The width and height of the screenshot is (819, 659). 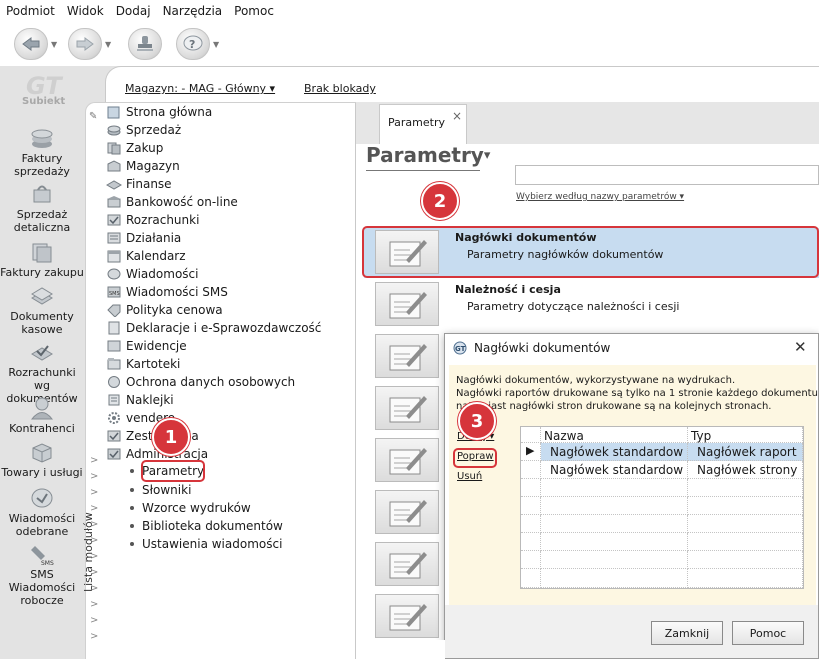 I want to click on document-pen-icon, so click(x=408, y=357).